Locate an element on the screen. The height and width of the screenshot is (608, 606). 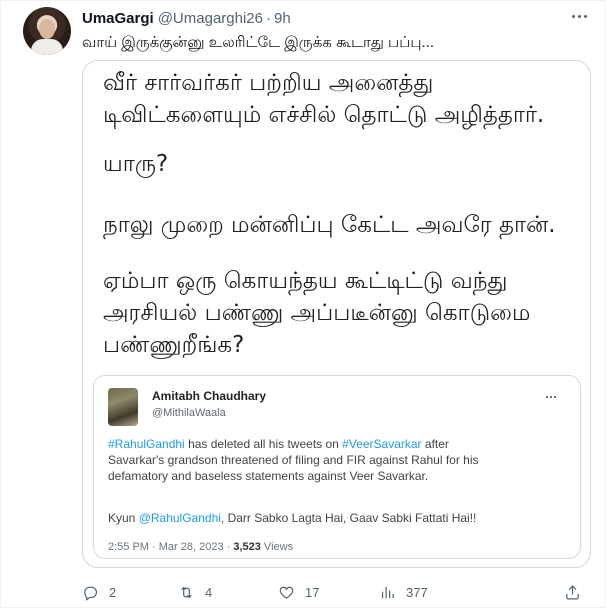
share-button is located at coordinates (572, 592).